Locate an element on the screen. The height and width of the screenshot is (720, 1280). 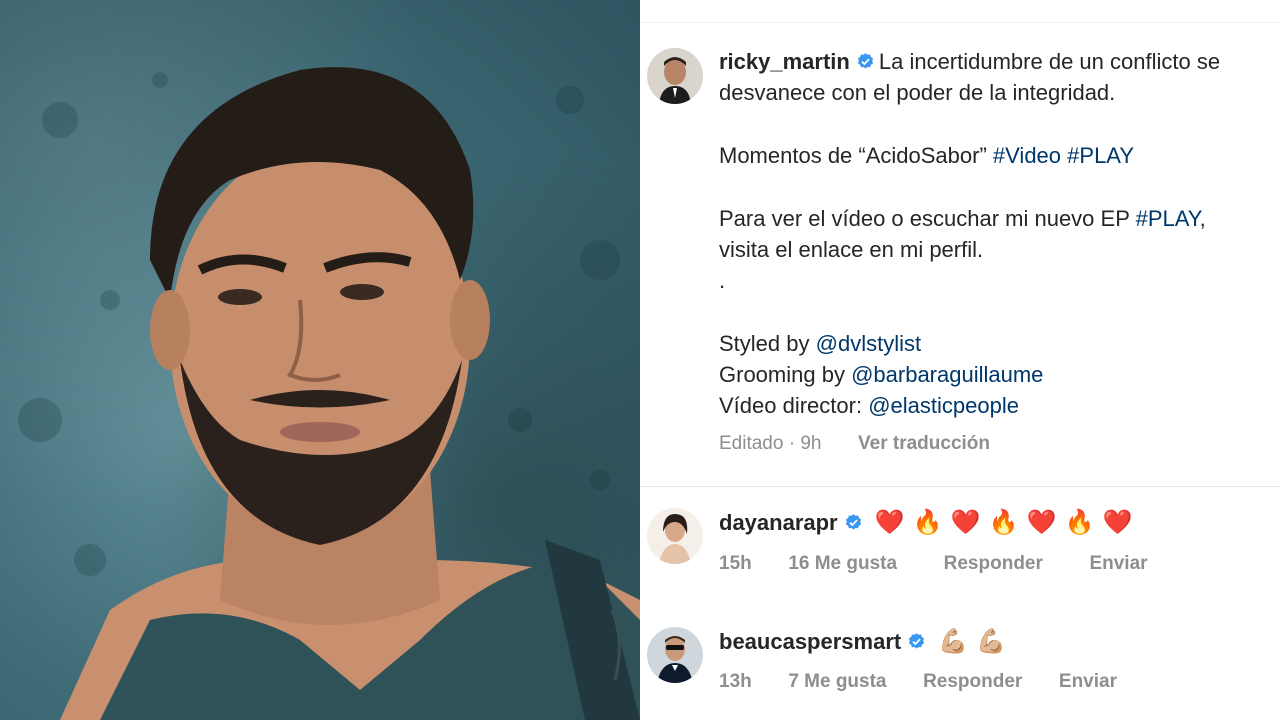
director-label: Vídeo director: is located at coordinates (791, 405).